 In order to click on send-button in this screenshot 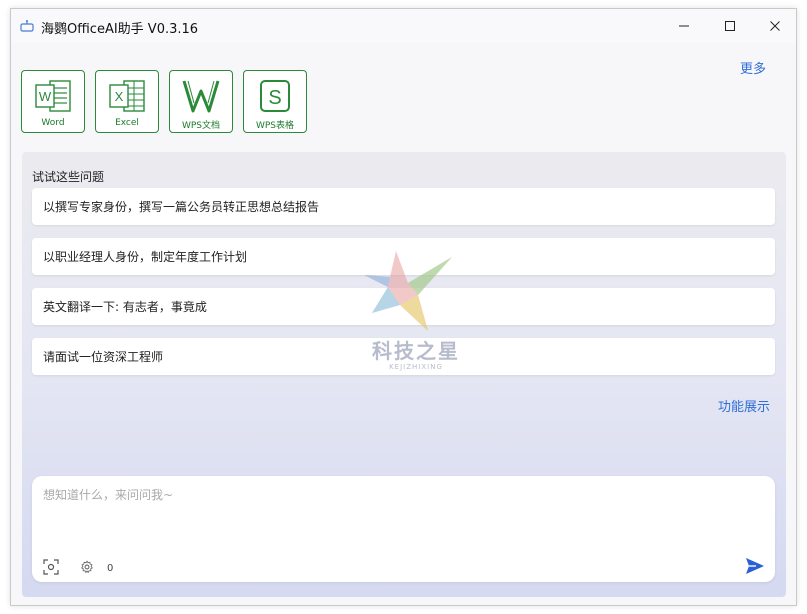, I will do `click(755, 566)`.